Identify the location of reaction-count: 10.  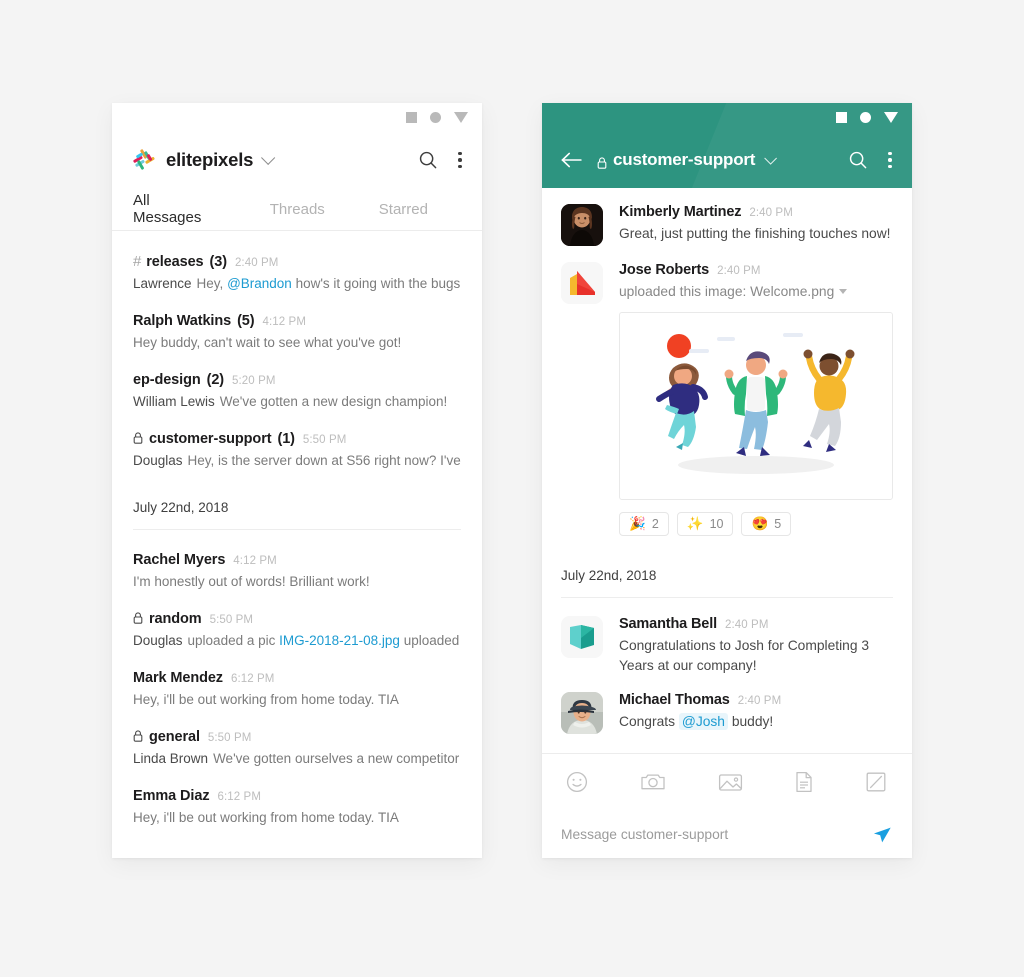
(716, 524).